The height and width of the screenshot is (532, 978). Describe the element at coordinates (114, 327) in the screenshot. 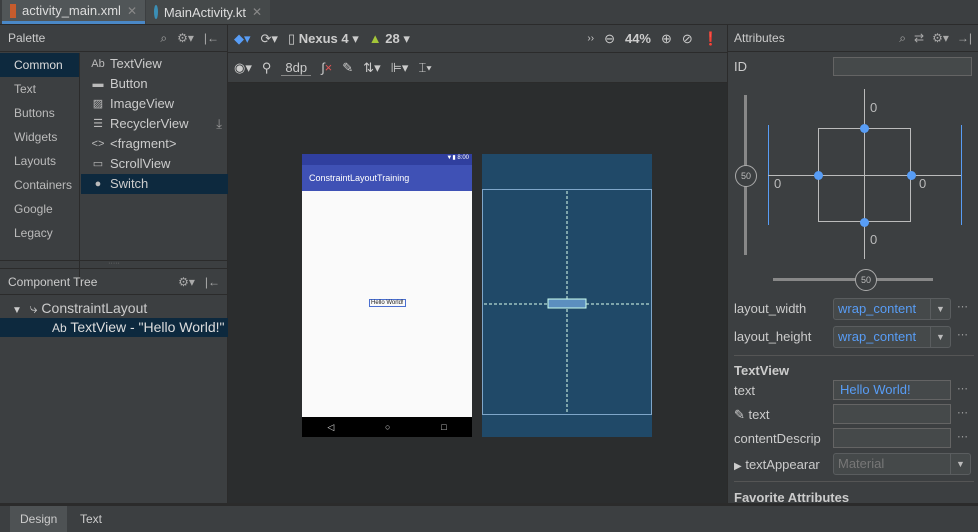

I see `tree-node-textview: Ab TextView - "Hello World!"` at that location.